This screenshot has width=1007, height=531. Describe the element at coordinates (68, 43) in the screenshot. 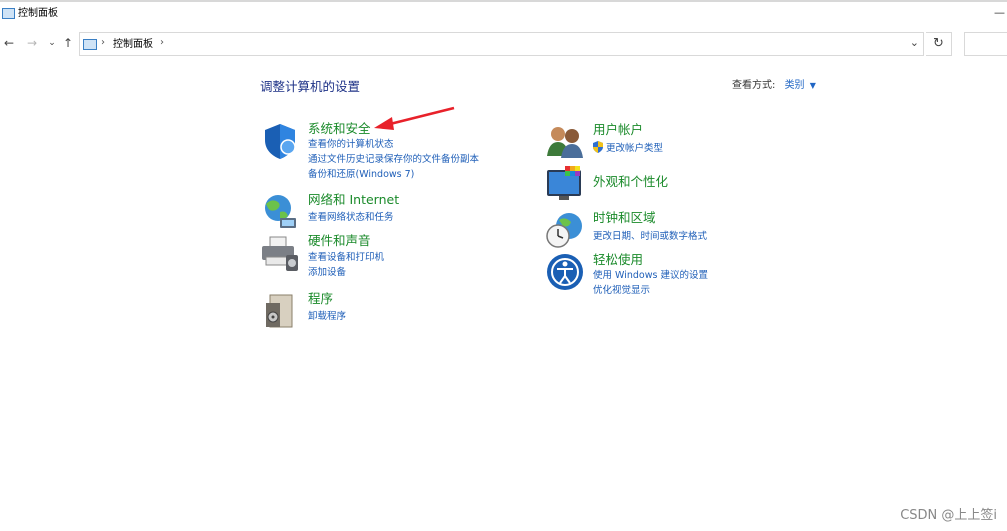

I see `up-button: ↑` at that location.